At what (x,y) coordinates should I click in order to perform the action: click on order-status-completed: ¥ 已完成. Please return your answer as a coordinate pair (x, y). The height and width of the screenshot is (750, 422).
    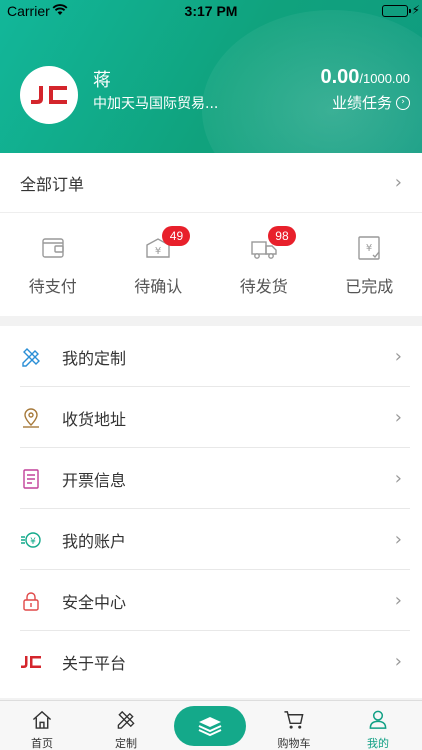
    Looking at the image, I should click on (369, 265).